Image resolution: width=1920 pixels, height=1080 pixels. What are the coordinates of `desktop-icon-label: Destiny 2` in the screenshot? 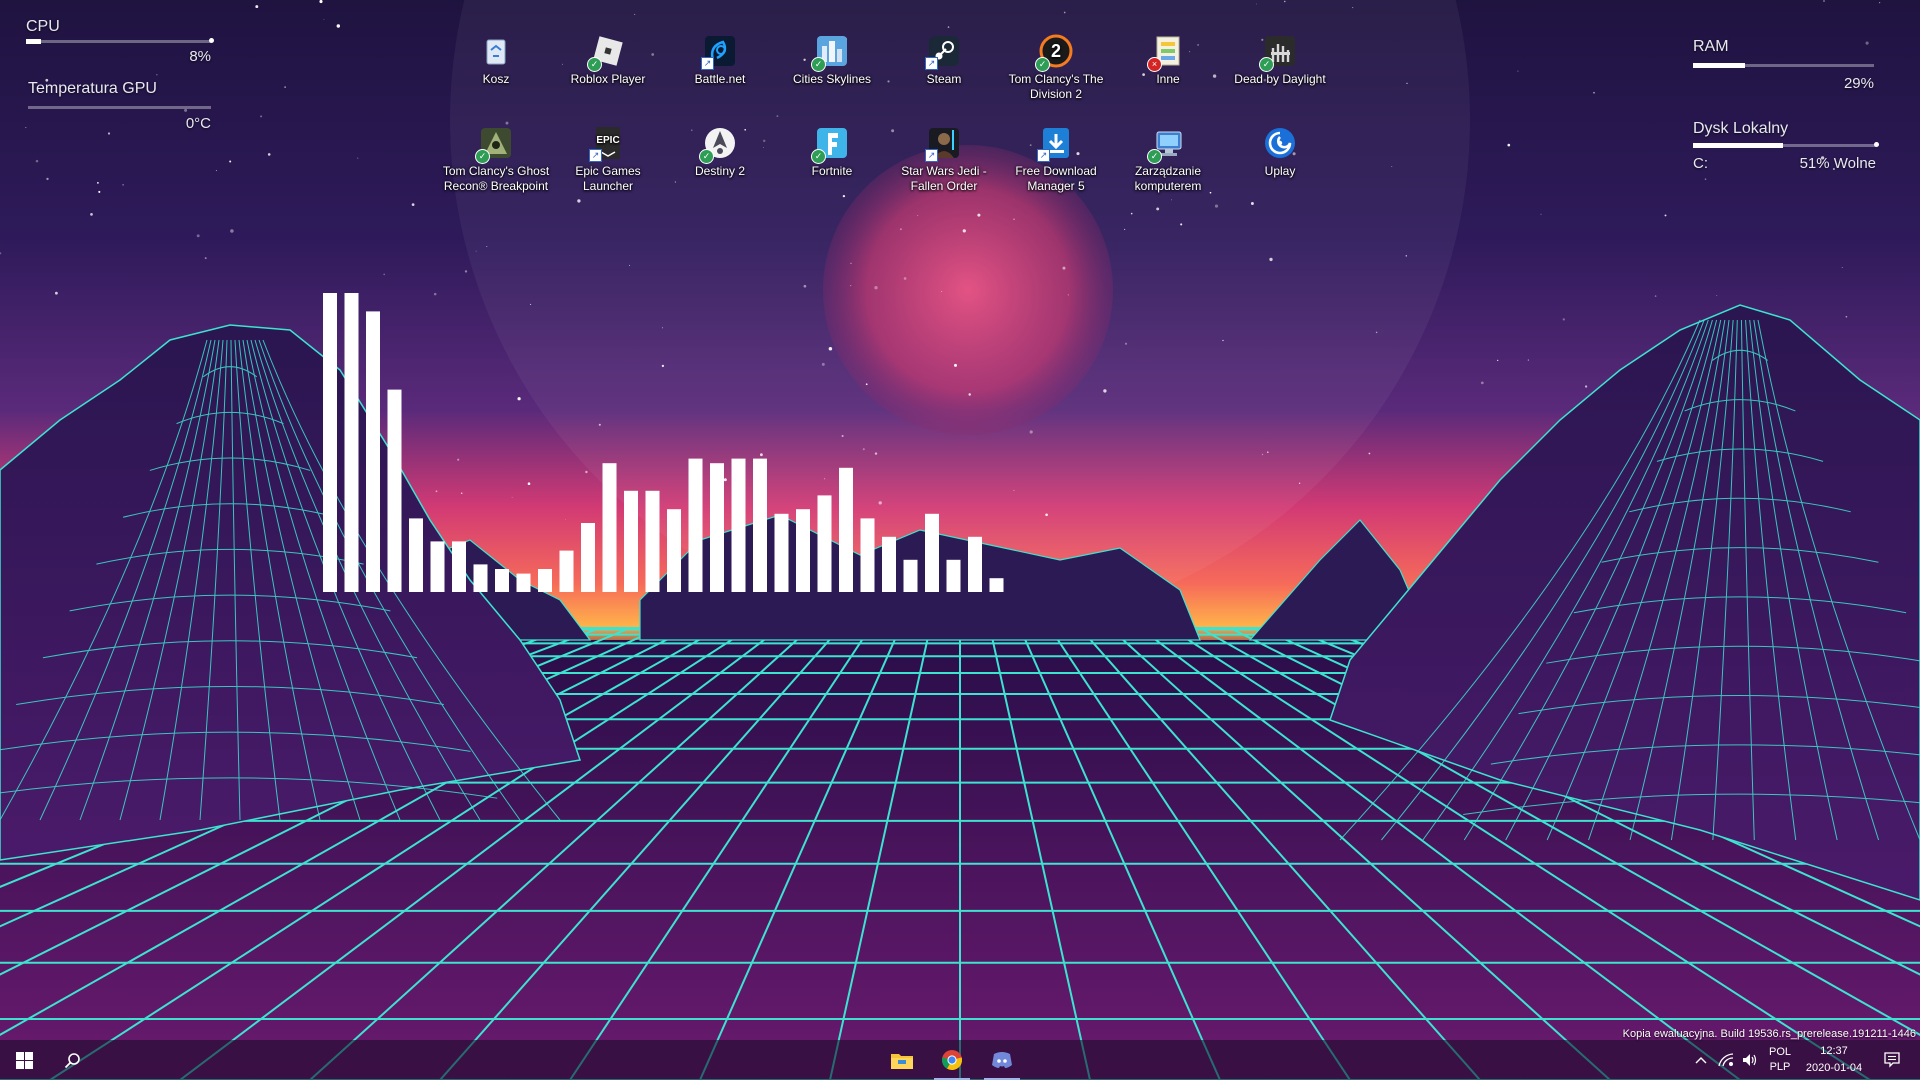 It's located at (720, 171).